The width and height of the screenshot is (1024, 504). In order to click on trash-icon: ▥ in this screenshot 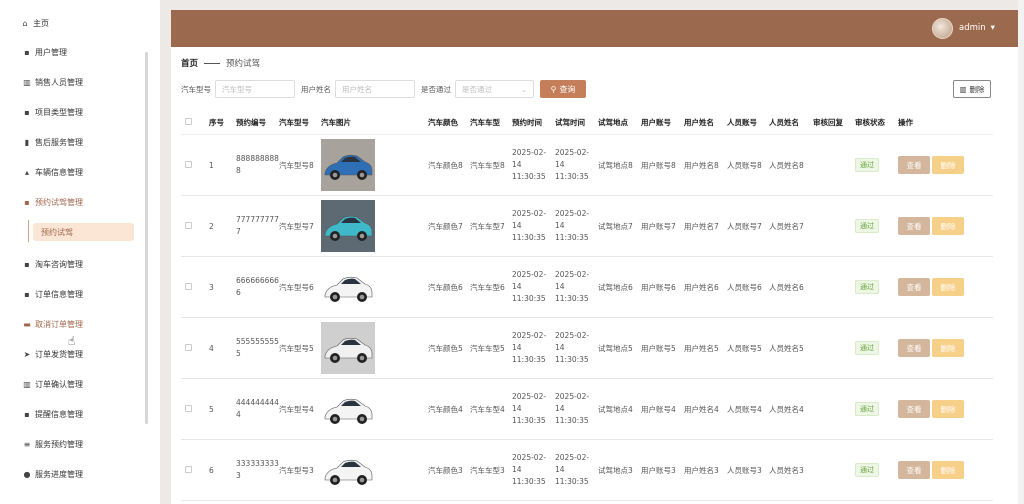, I will do `click(963, 89)`.